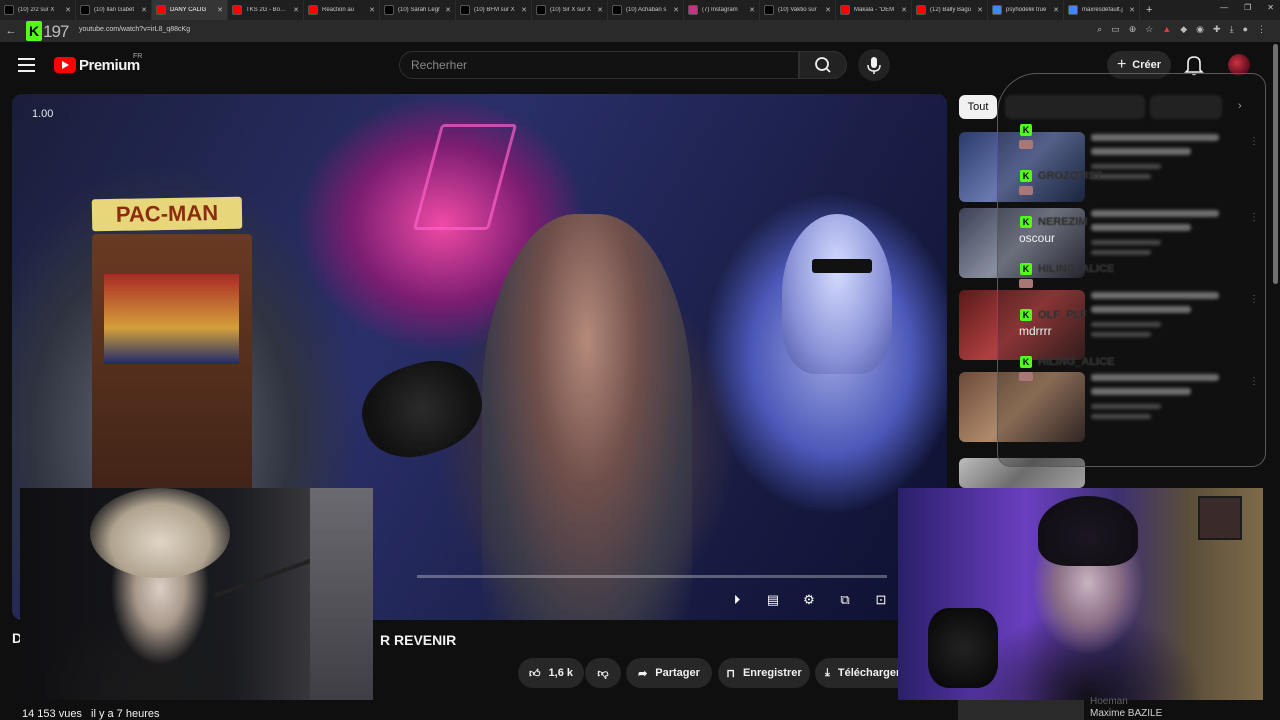  Describe the element at coordinates (1275, 164) in the screenshot. I see `page-scrollbar` at that location.